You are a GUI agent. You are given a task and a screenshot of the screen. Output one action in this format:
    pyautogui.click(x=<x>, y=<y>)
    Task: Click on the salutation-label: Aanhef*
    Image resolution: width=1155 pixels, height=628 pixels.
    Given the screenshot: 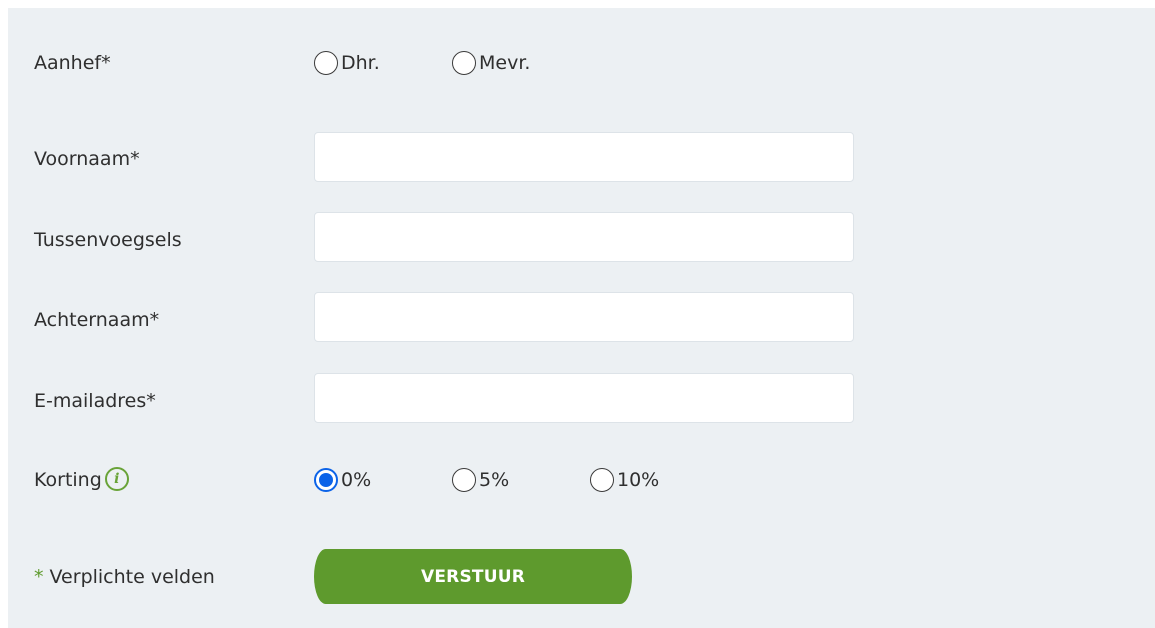 What is the action you would take?
    pyautogui.click(x=72, y=63)
    